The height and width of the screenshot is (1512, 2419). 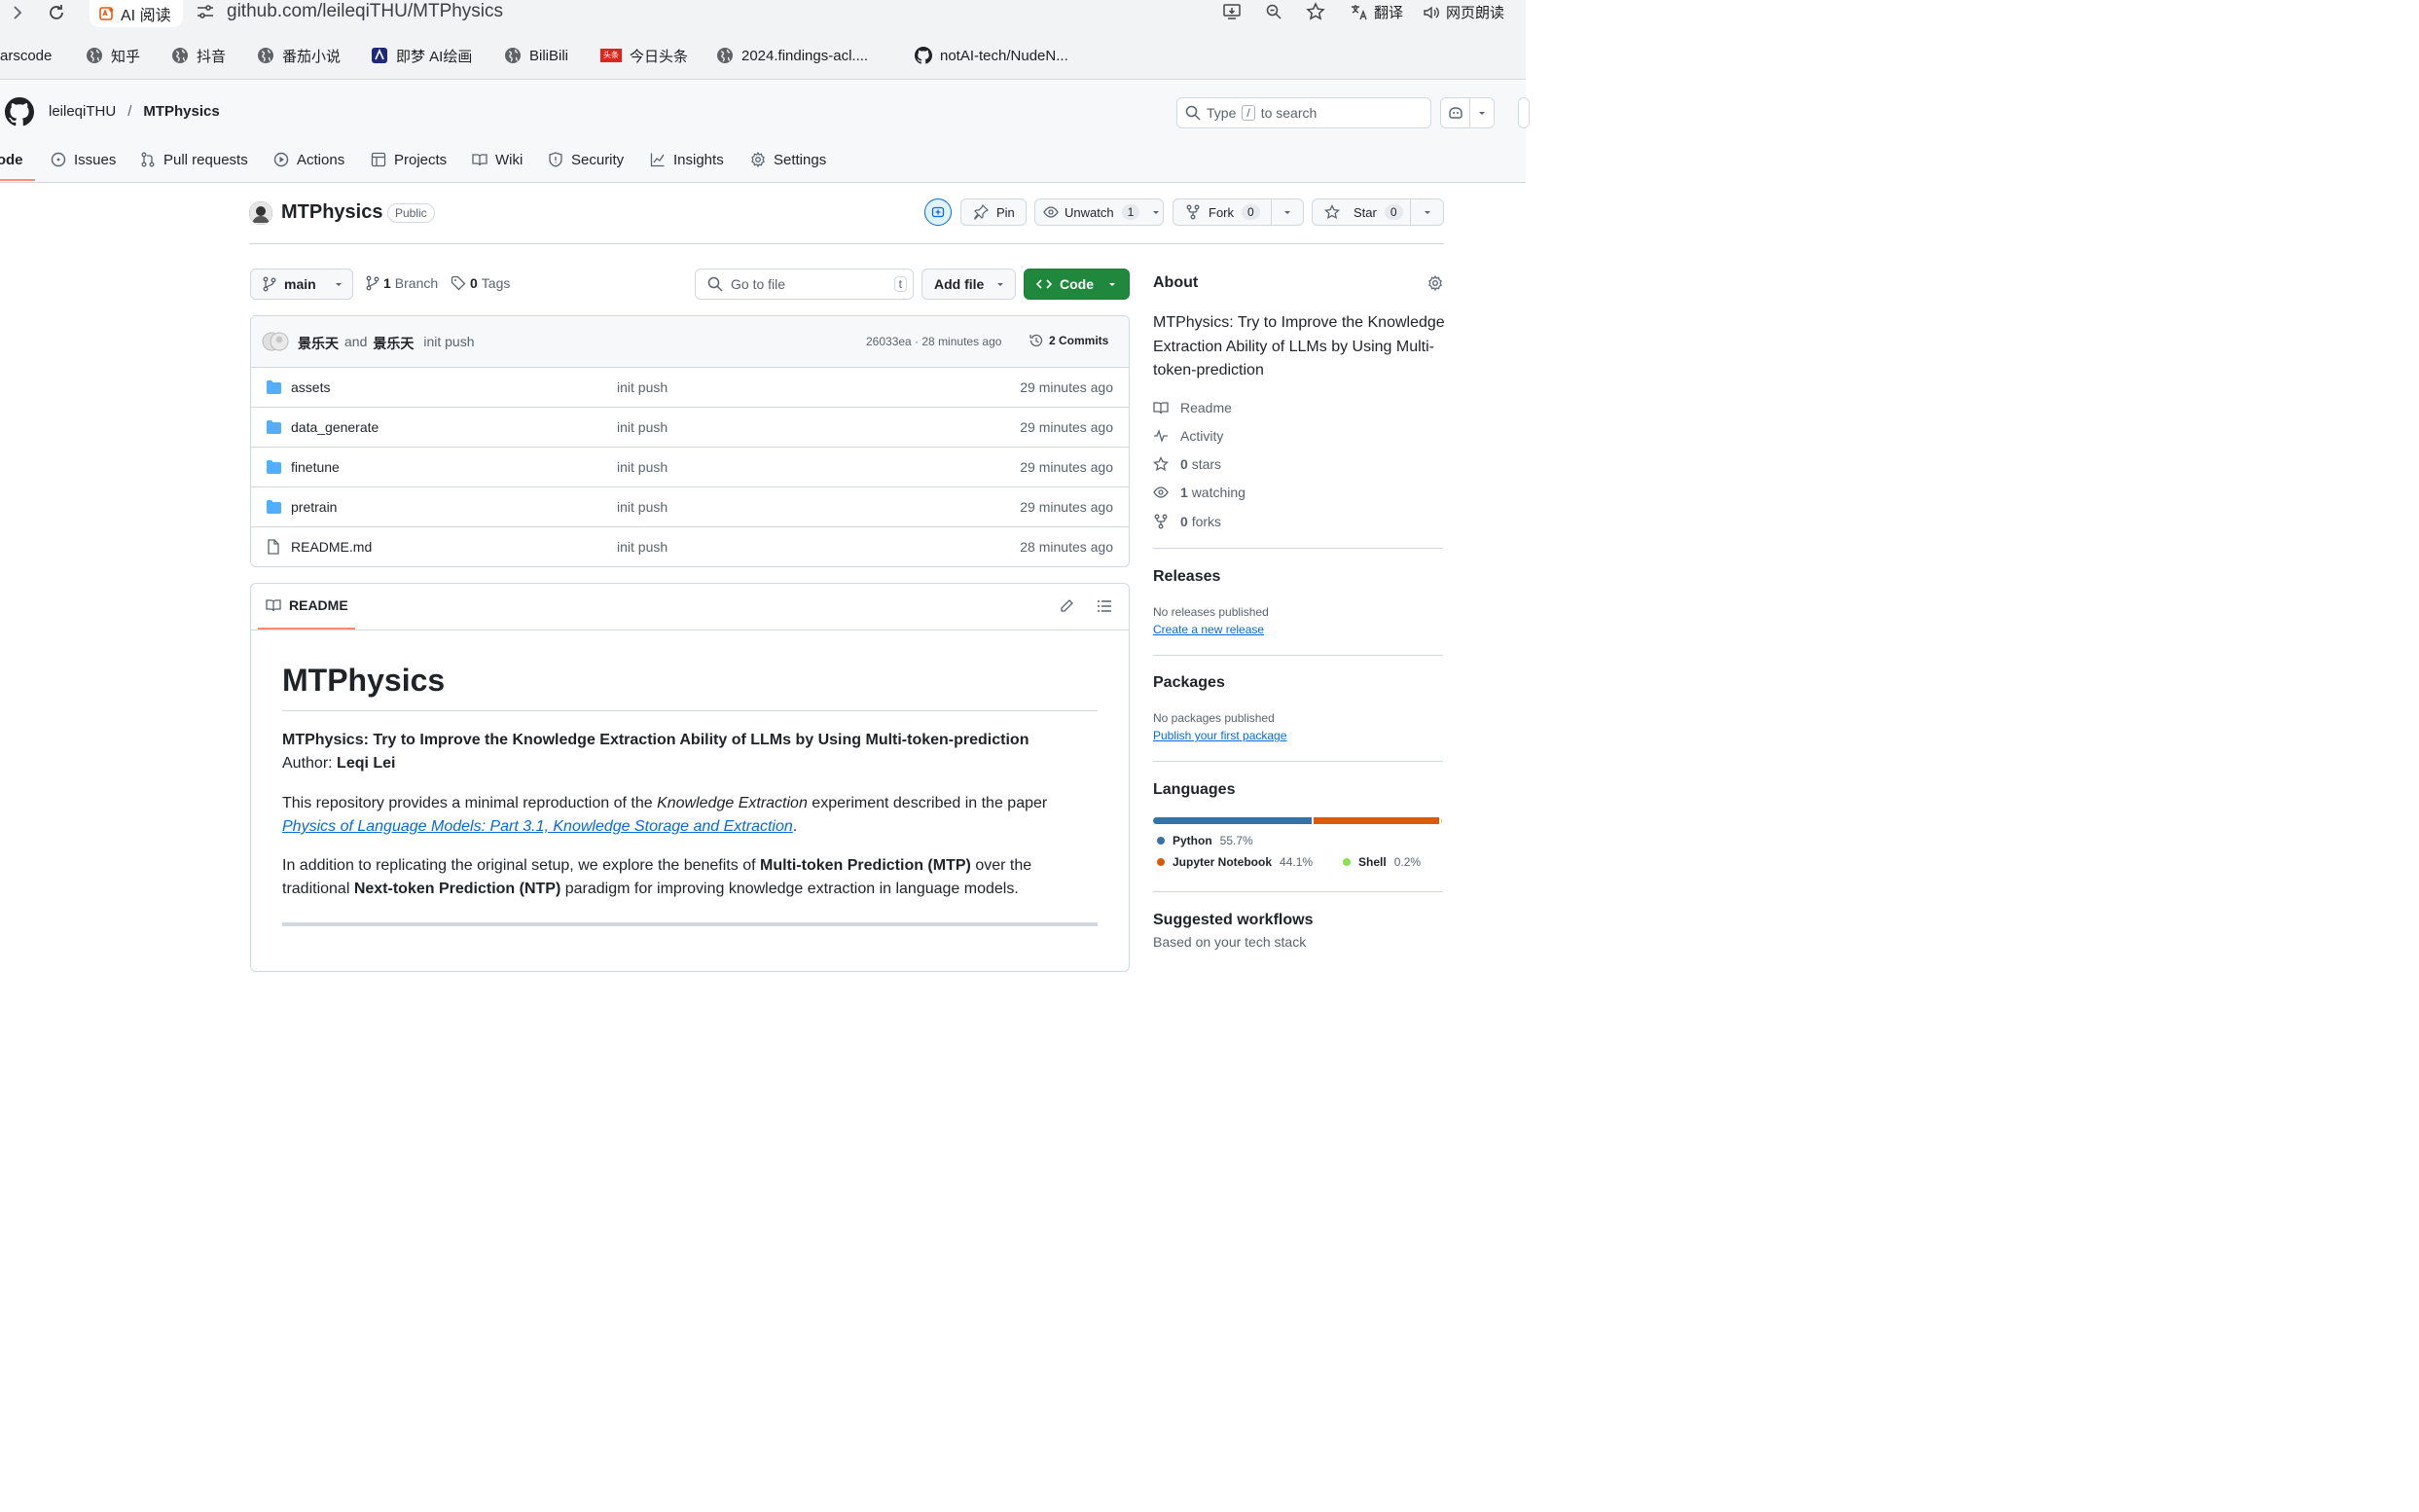 I want to click on search-input: Type / to search, so click(x=1303, y=112).